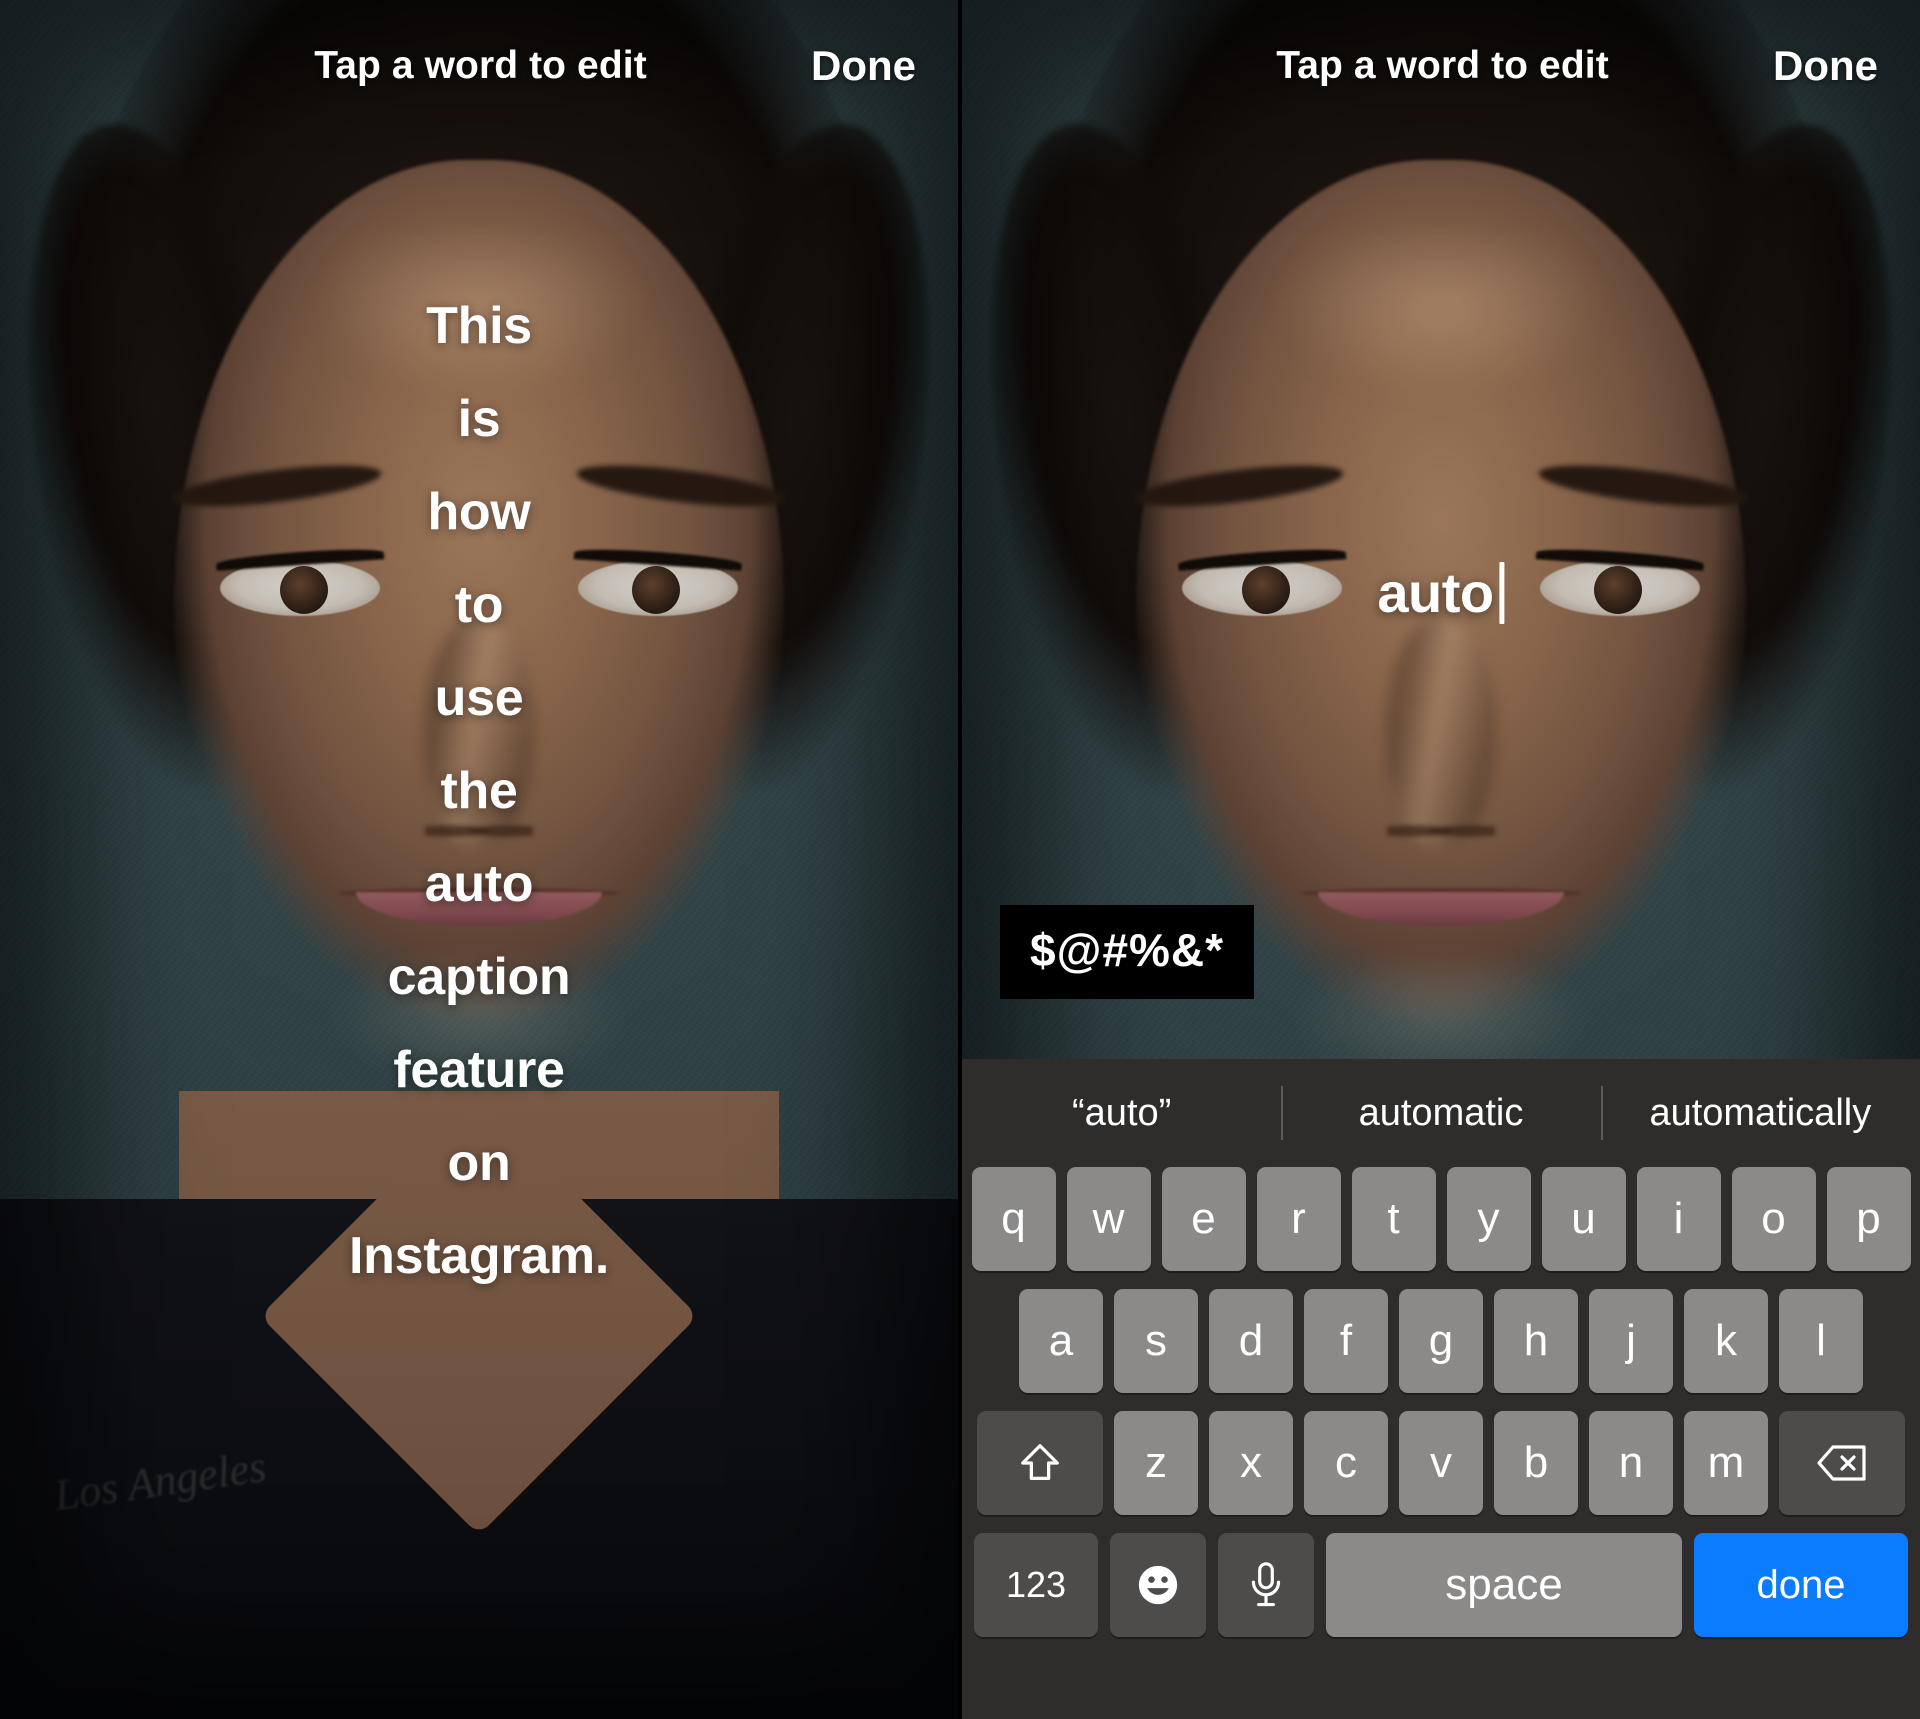 The height and width of the screenshot is (1719, 1920). Describe the element at coordinates (1441, 1219) in the screenshot. I see `keyboard-row-1: qwertyuiop` at that location.